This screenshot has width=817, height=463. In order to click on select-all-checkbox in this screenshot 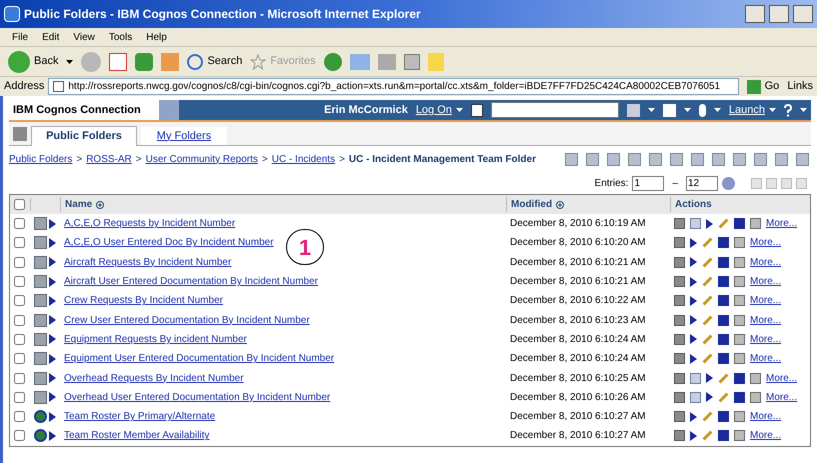, I will do `click(19, 204)`.